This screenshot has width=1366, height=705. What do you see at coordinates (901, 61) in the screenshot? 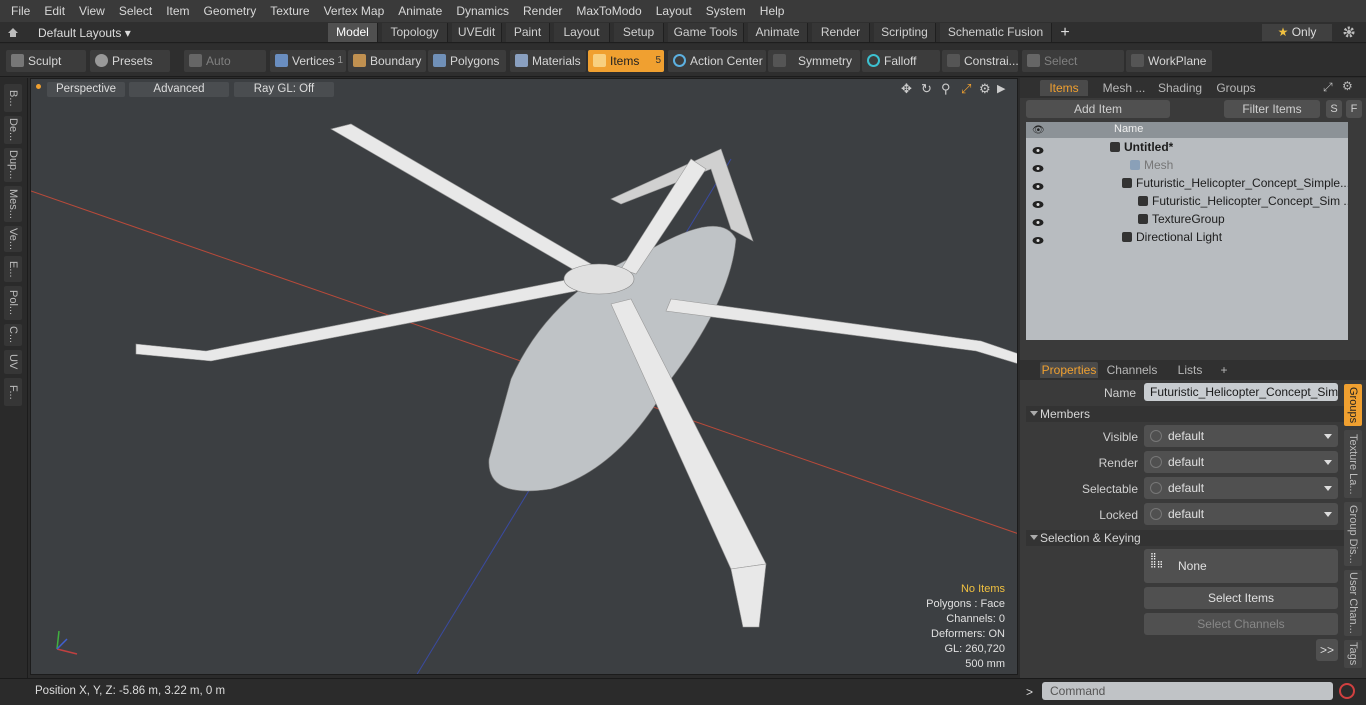
I see `falloff-button: Falloff` at bounding box center [901, 61].